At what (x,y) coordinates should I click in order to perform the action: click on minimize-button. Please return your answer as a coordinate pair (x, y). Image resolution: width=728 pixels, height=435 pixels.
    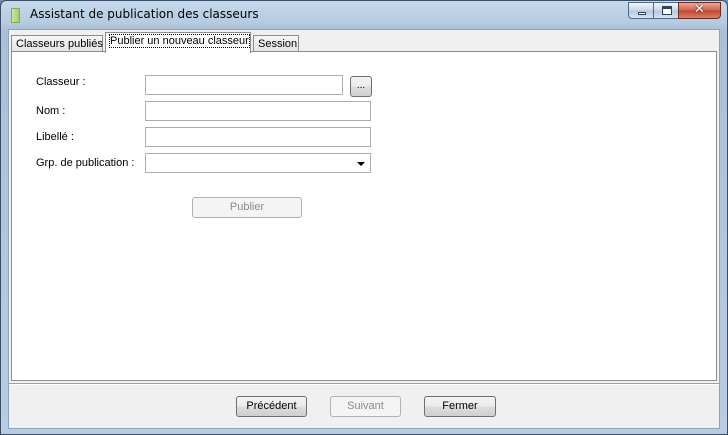
    Looking at the image, I should click on (641, 10).